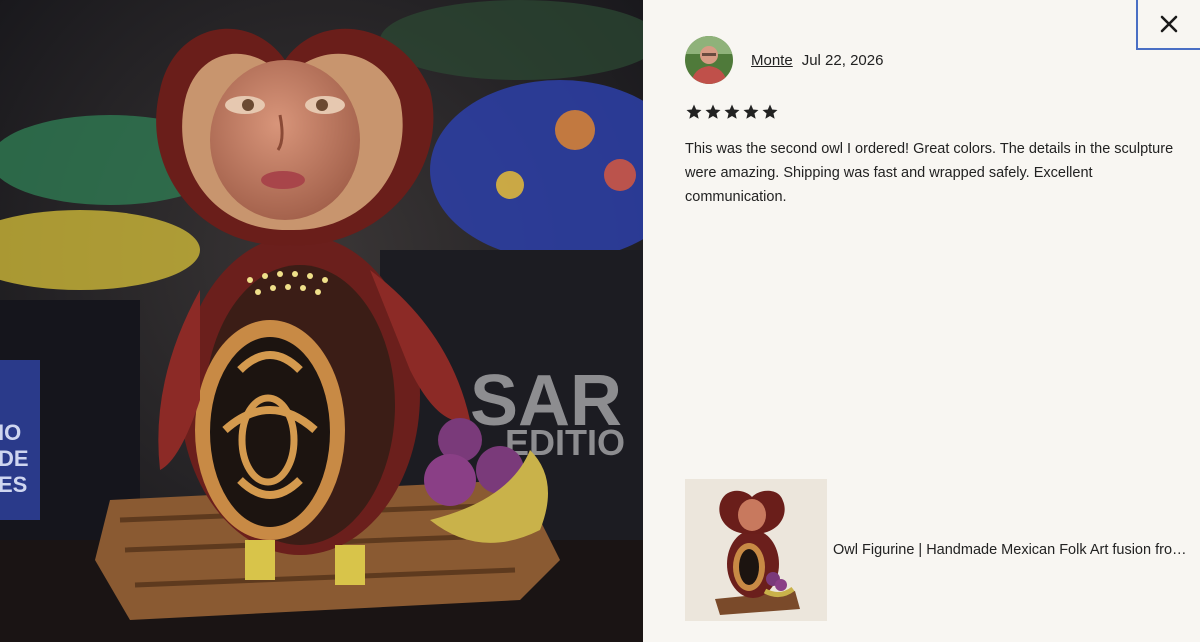 Image resolution: width=1200 pixels, height=642 pixels. Describe the element at coordinates (10, 432) in the screenshot. I see `box-side-text: IO` at that location.